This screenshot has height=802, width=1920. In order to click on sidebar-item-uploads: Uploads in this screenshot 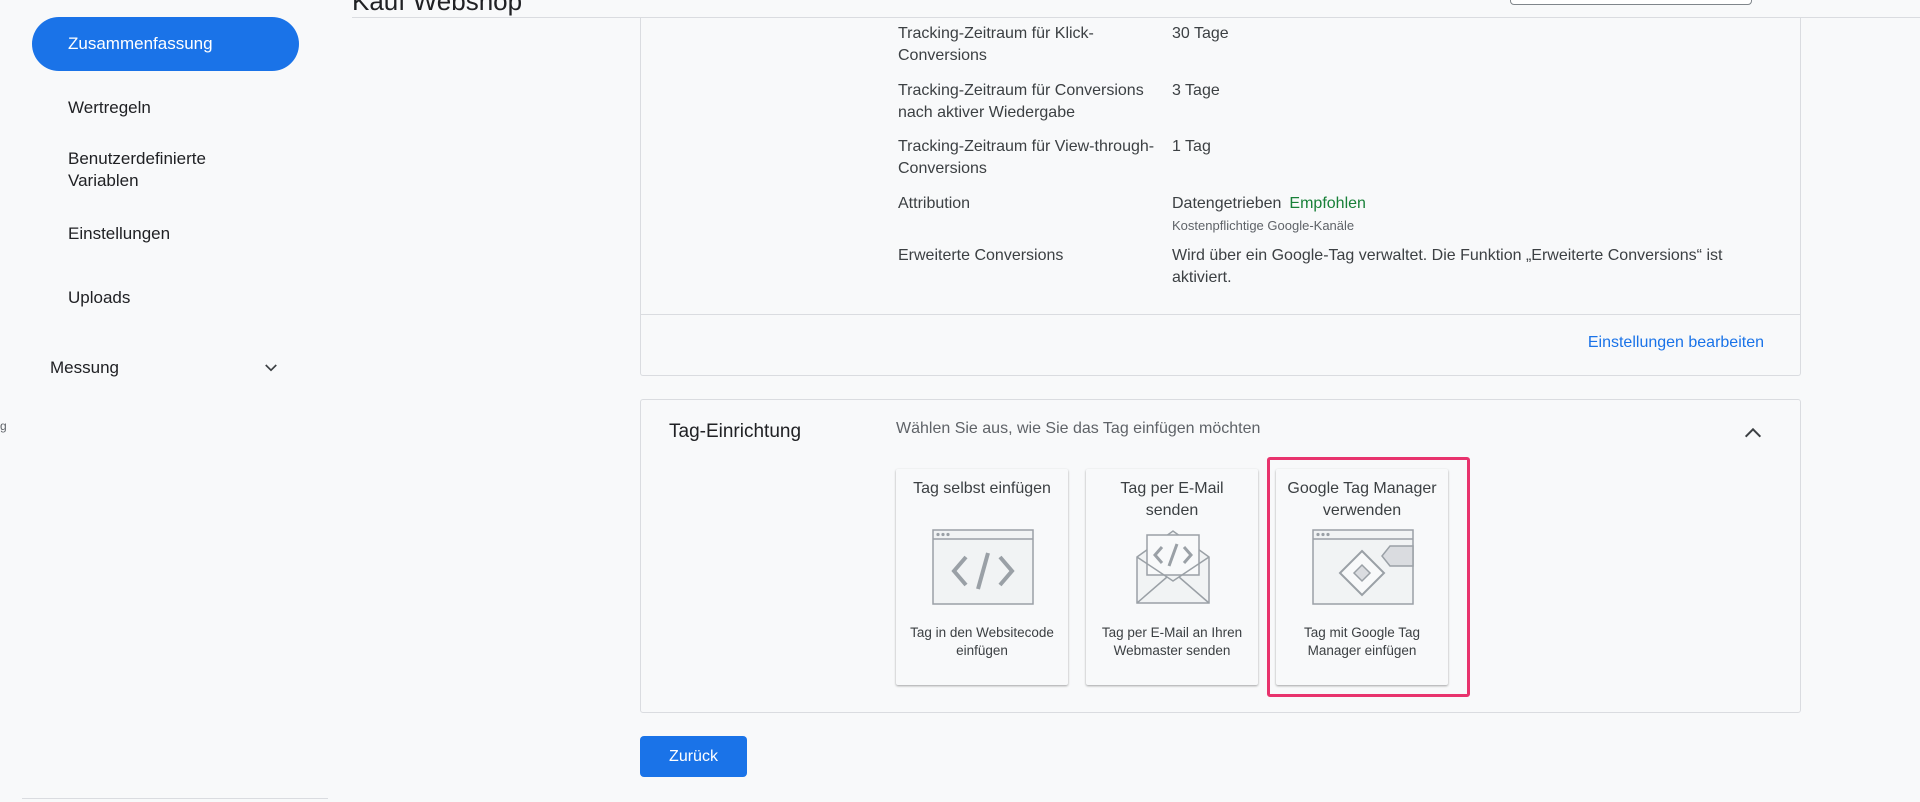, I will do `click(168, 298)`.